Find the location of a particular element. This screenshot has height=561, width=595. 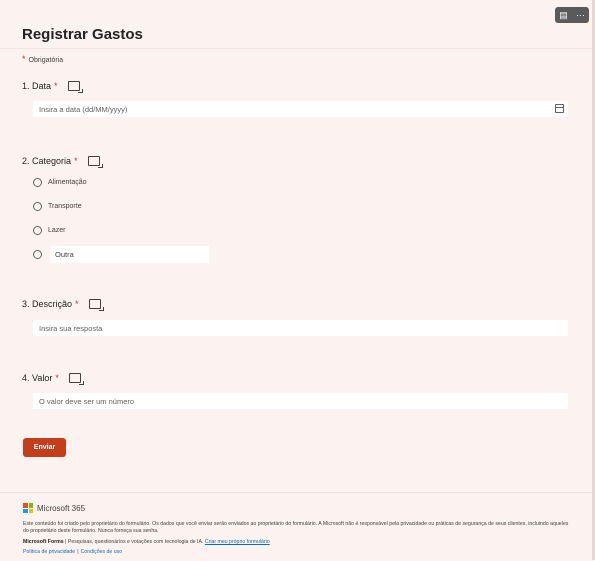

top-actions-bar: ▤ ··· is located at coordinates (572, 15).